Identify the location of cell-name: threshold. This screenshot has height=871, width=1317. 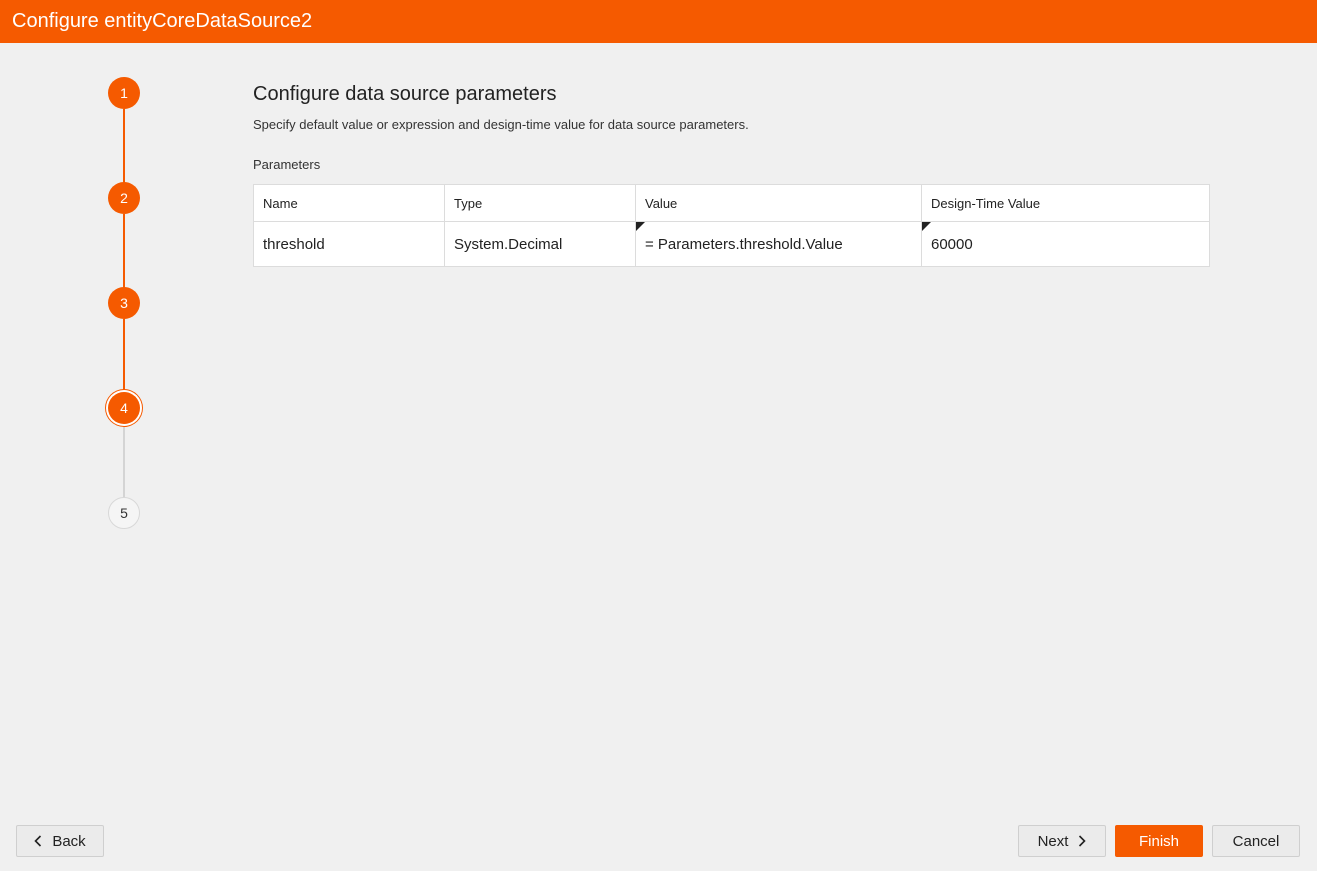
(349, 244).